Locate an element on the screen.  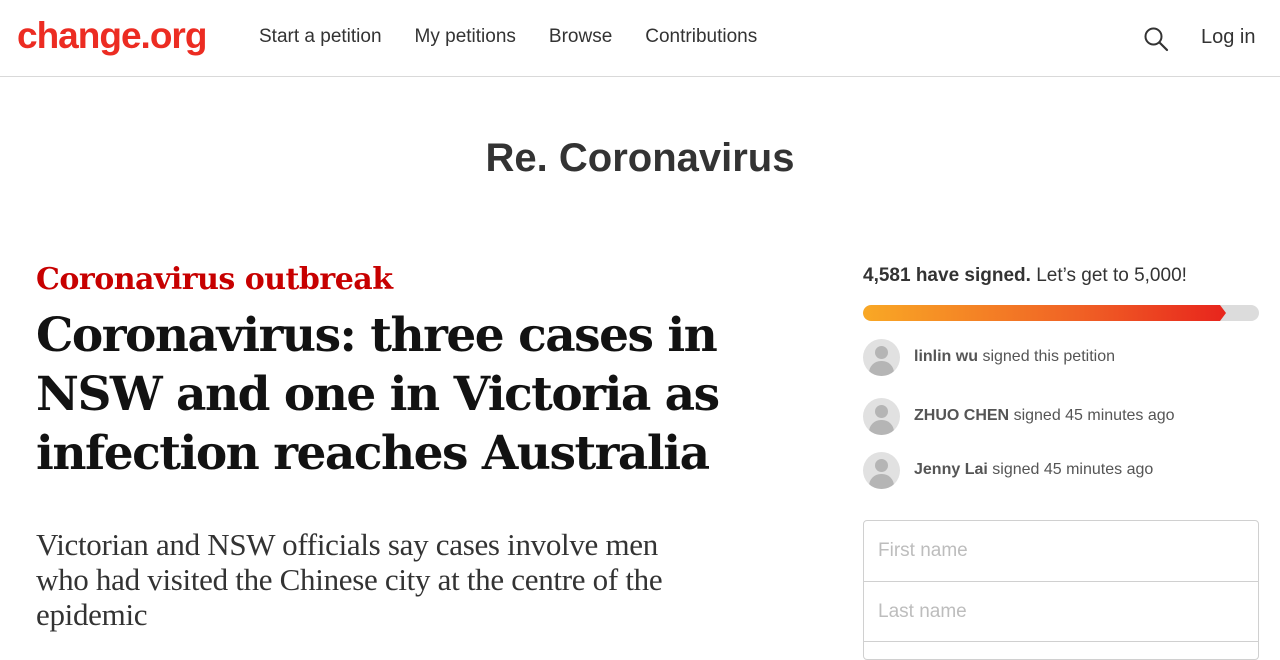
nav-browse: Browse is located at coordinates (580, 37).